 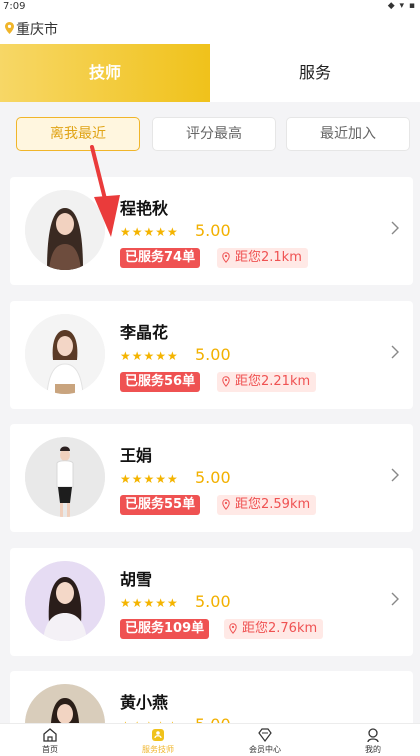 I want to click on distance-badge: 距您2.59km, so click(x=267, y=505).